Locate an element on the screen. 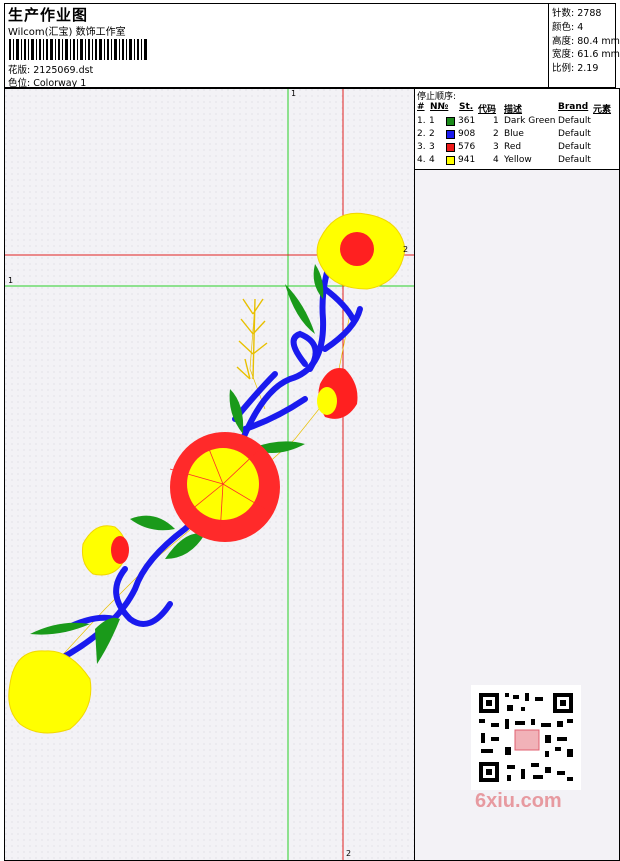 The width and height of the screenshot is (620, 861). table-row: 2. 2 908 2 Blue Default is located at coordinates (504, 134).